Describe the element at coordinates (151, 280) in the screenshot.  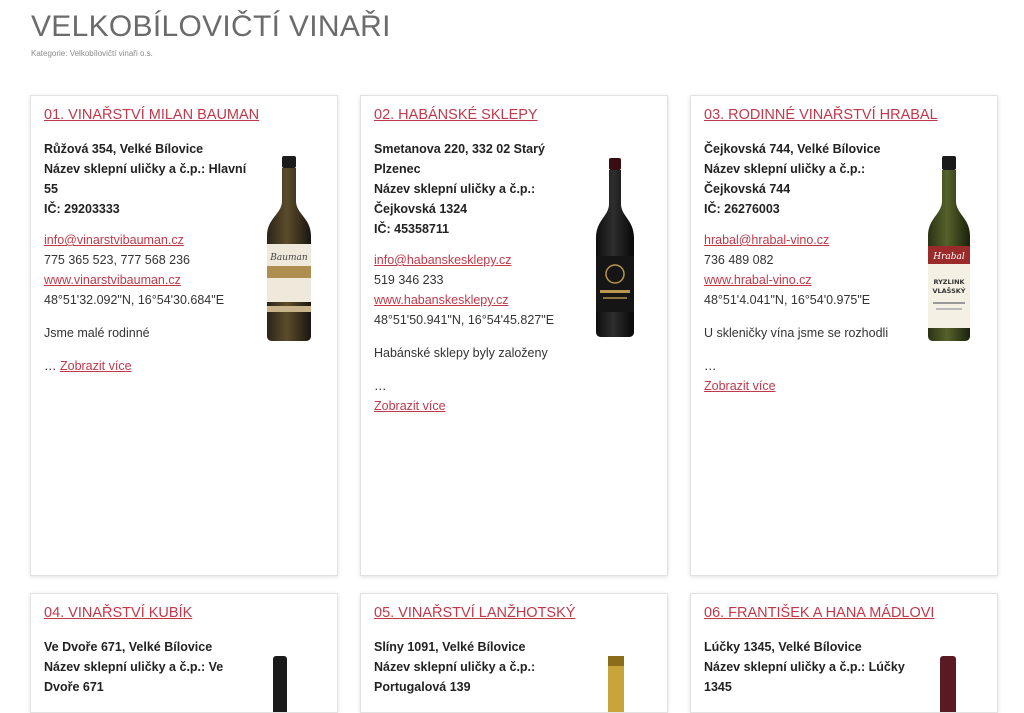
I see `website-link: www.vinarstvibauman.cz` at that location.